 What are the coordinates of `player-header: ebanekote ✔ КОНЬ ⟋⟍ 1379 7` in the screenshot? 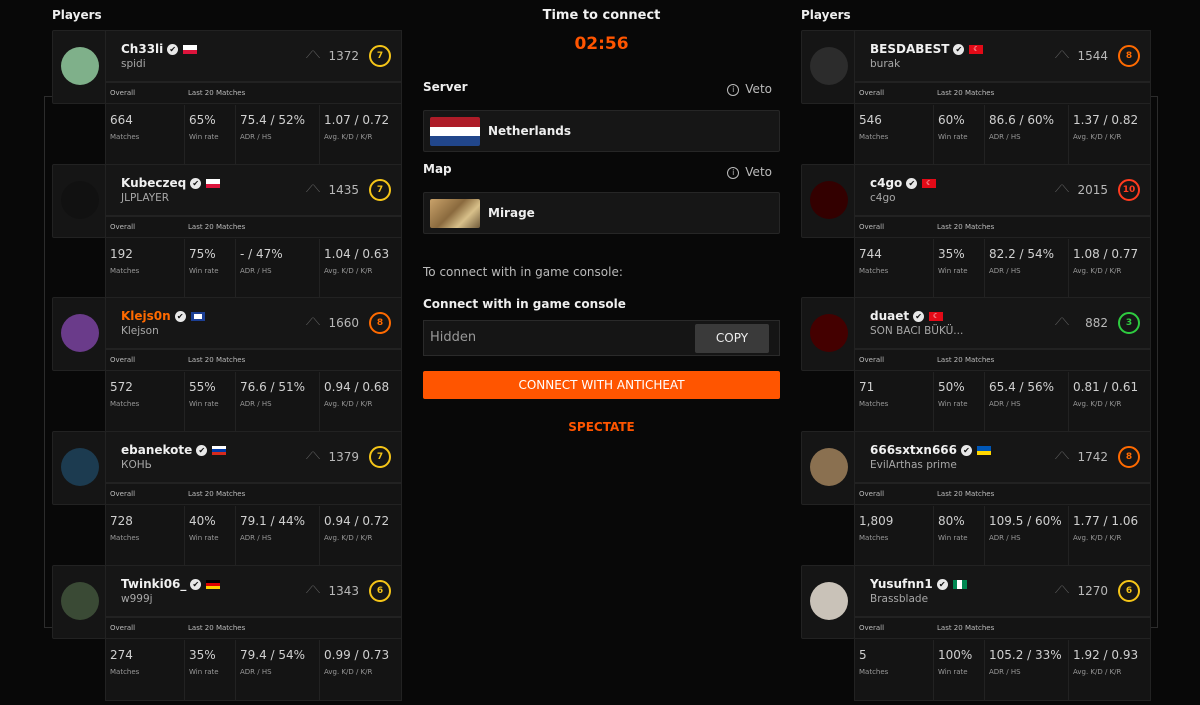 It's located at (253, 457).